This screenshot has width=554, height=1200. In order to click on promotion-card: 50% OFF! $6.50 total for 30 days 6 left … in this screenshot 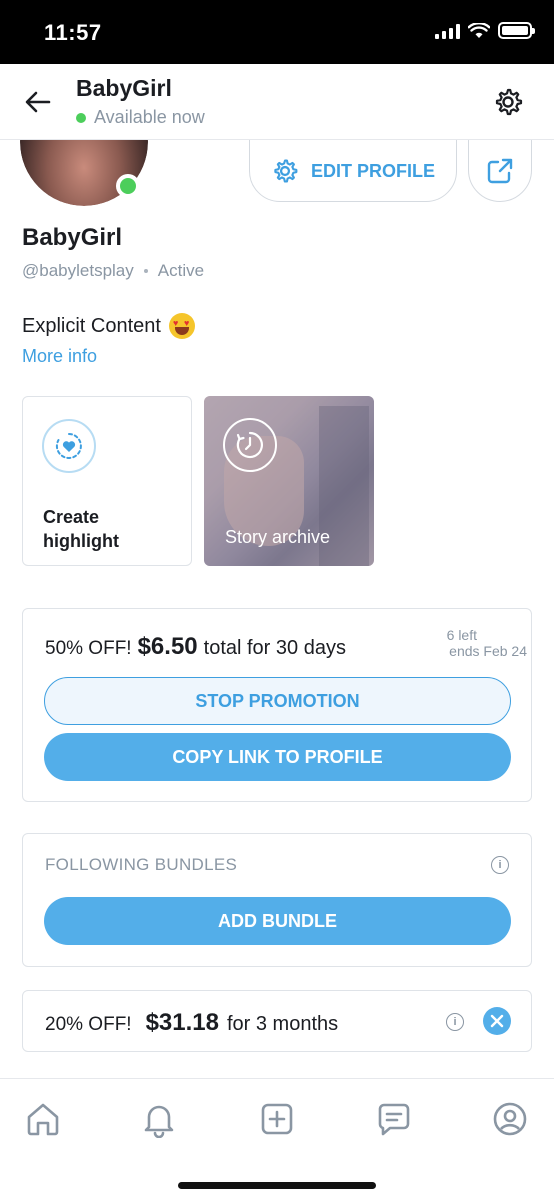, I will do `click(277, 705)`.